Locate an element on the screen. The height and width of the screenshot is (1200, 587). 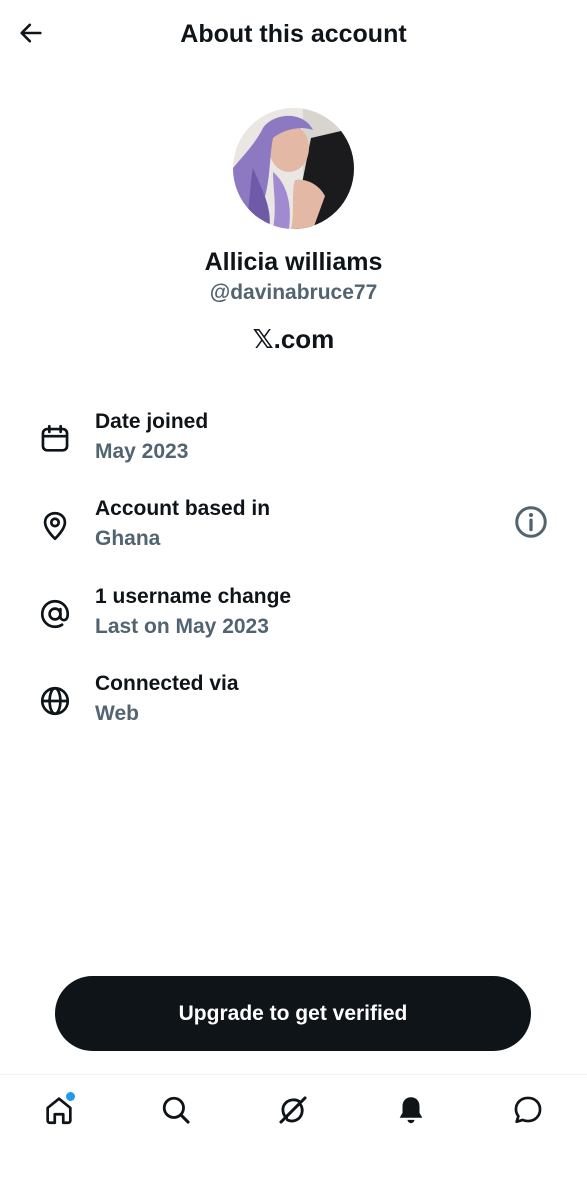
info-icon is located at coordinates (531, 522).